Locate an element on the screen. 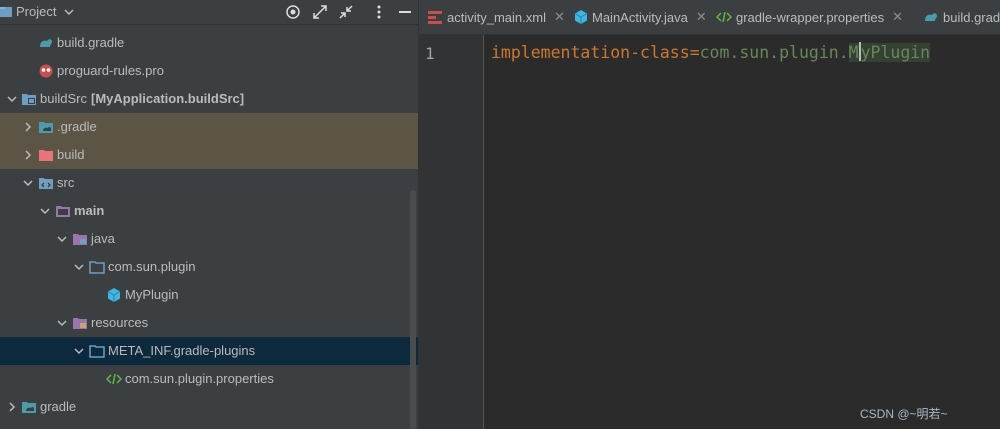 The height and width of the screenshot is (429, 1000). tree-item-label: com.sun.plugin is located at coordinates (152, 266).